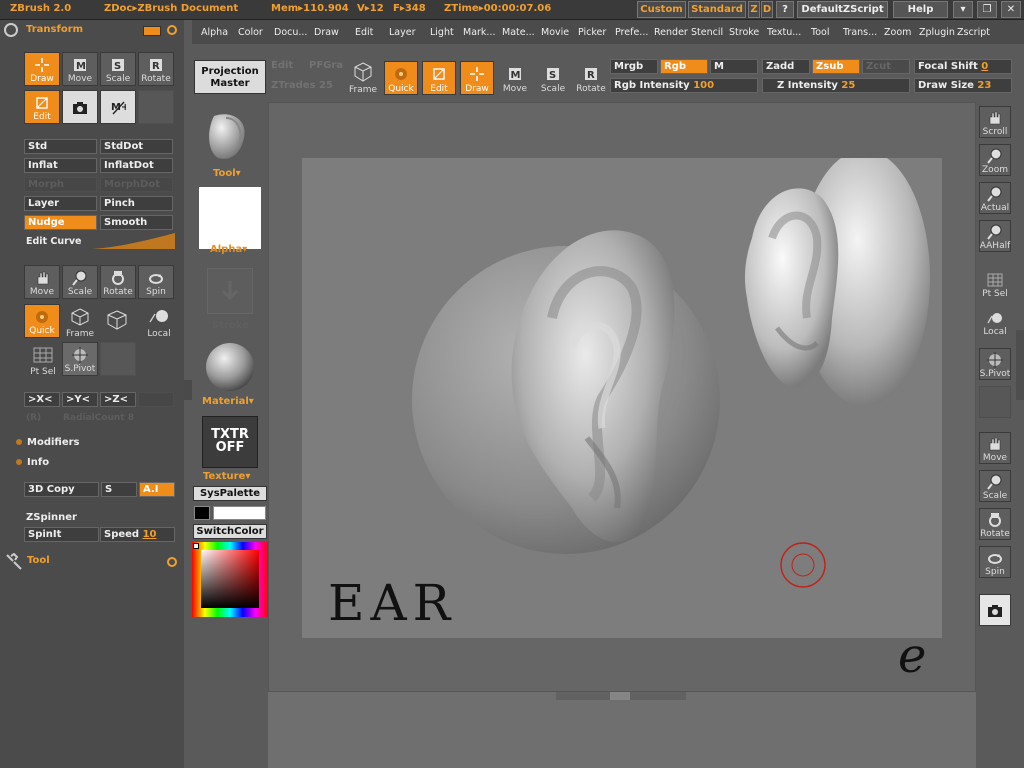  Describe the element at coordinates (230, 442) in the screenshot. I see `texture-off-thumbnail: TXTR OFF` at that location.